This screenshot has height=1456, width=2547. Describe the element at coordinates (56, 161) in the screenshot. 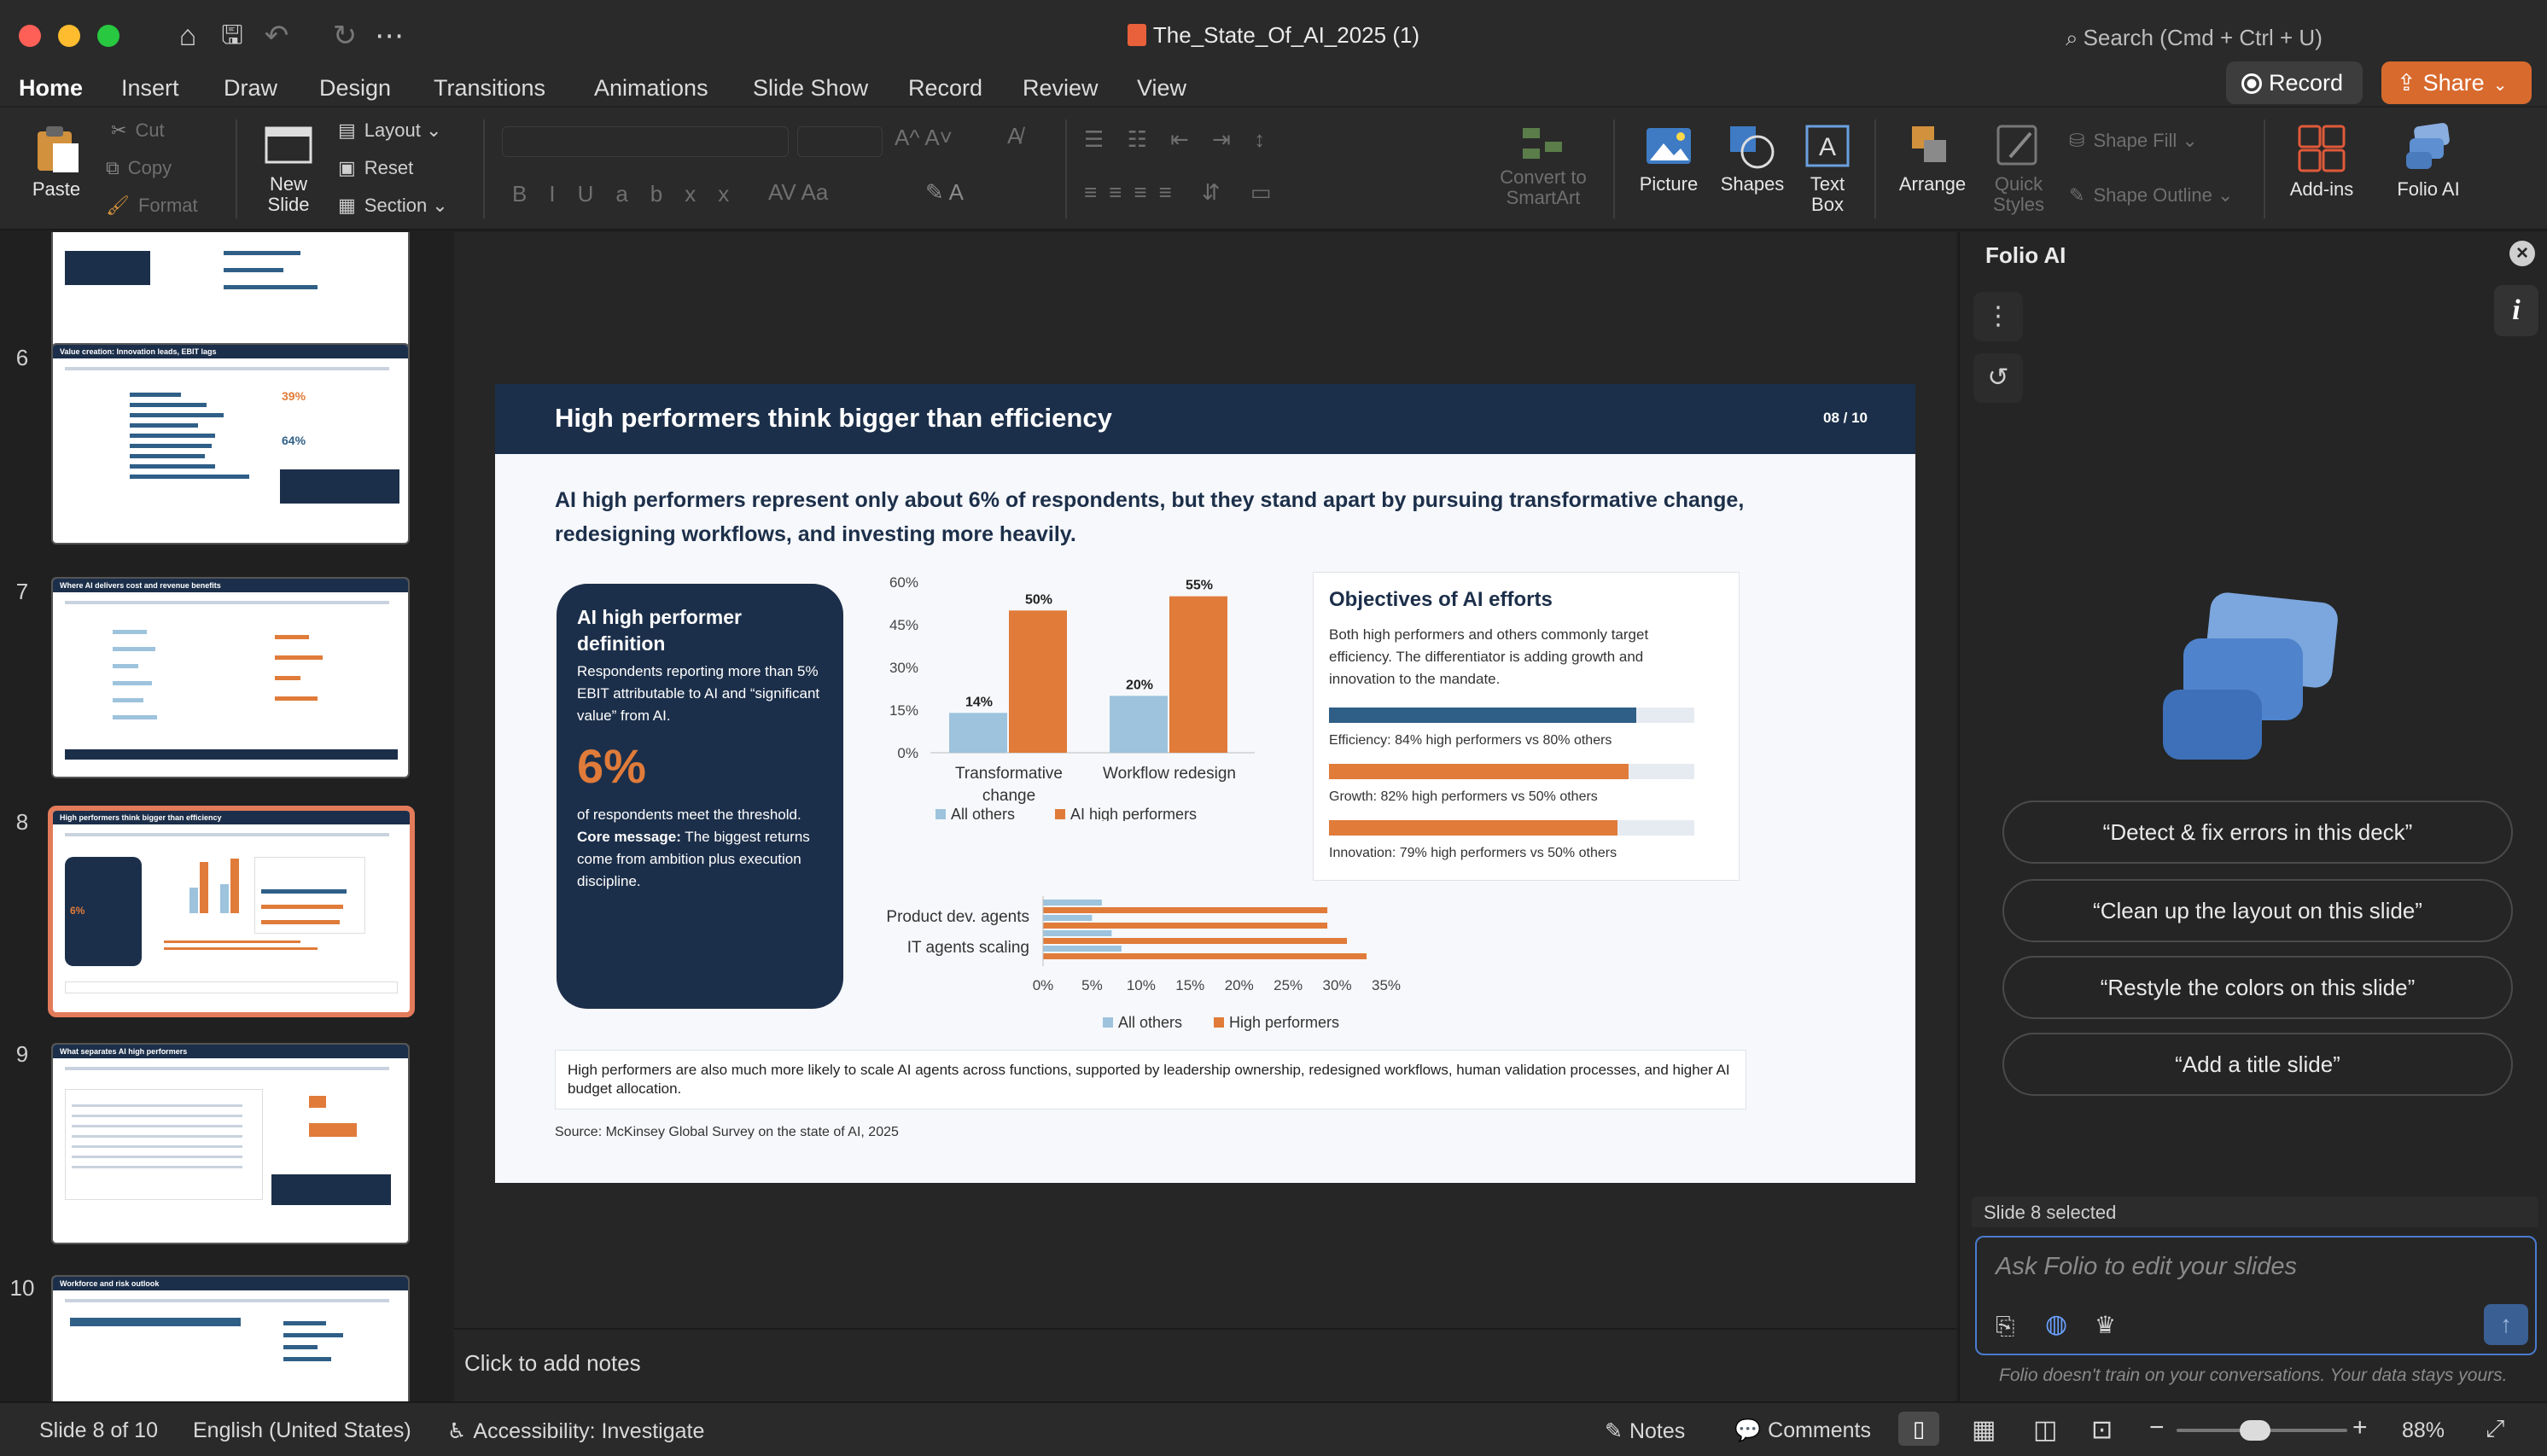

I see `paste-button: Paste` at that location.